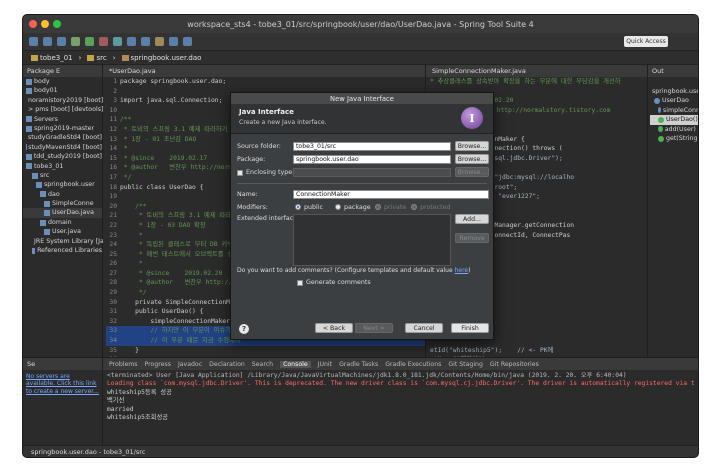 This screenshot has width=720, height=476. Describe the element at coordinates (158, 364) in the screenshot. I see `tab-progress: Progress` at that location.